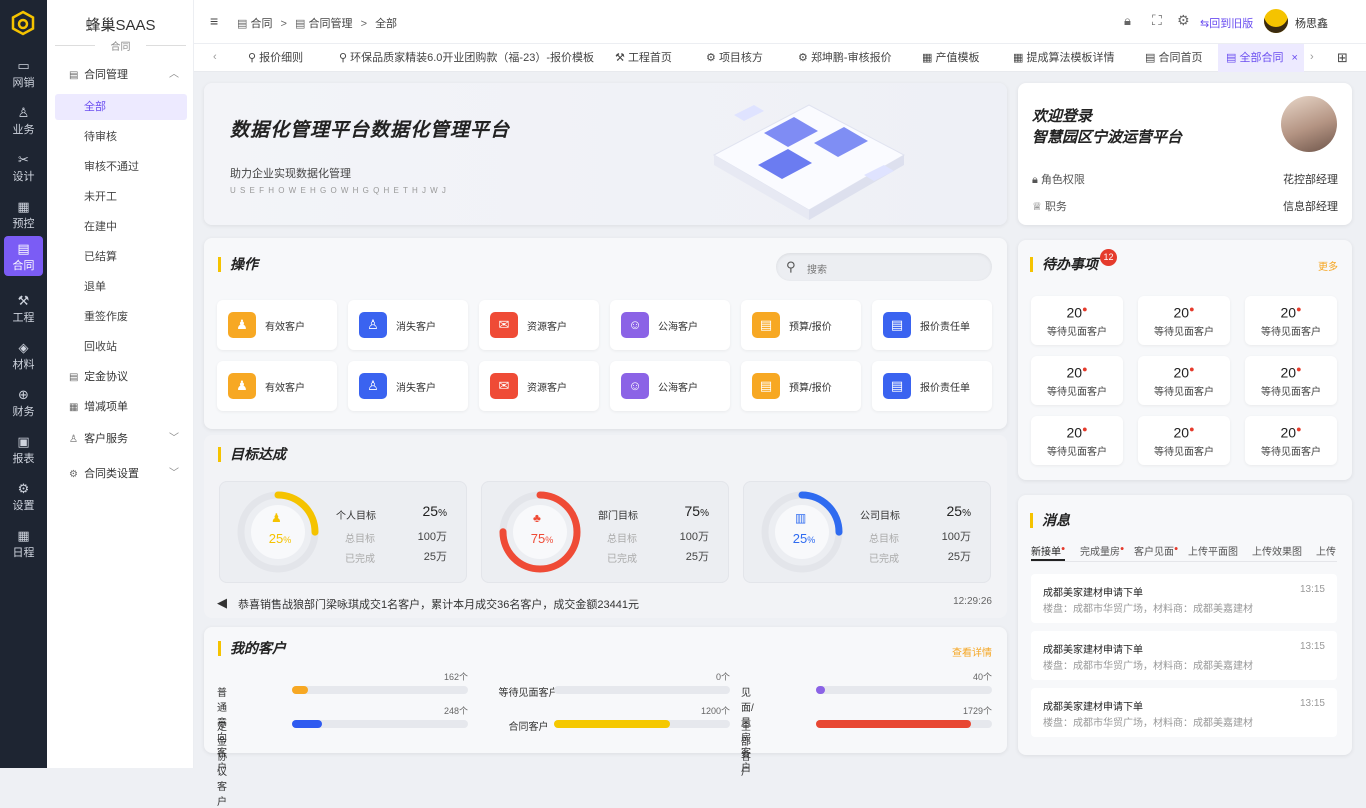 Image resolution: width=1366 pixels, height=808 pixels. What do you see at coordinates (1226, 23) in the screenshot?
I see `back-old-version-link: ⇆回到旧版` at bounding box center [1226, 23].